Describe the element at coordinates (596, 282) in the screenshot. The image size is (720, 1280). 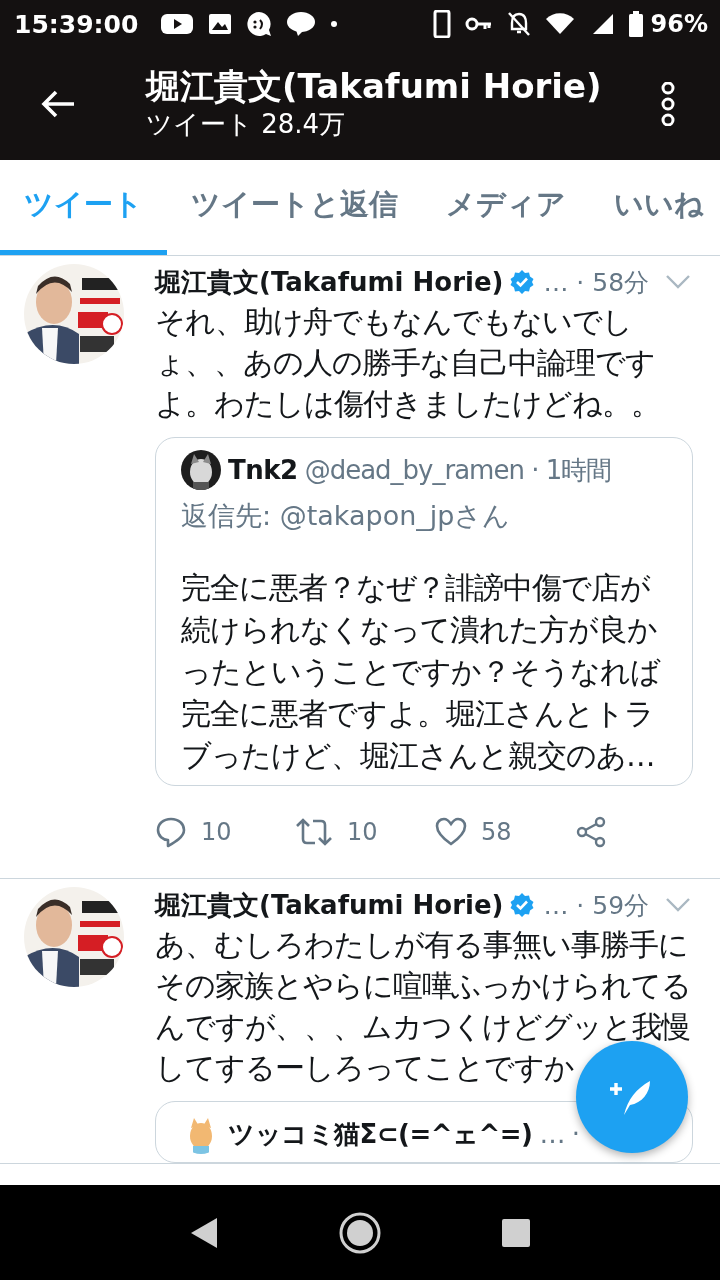
I see `tweet-time: … · 58分` at that location.